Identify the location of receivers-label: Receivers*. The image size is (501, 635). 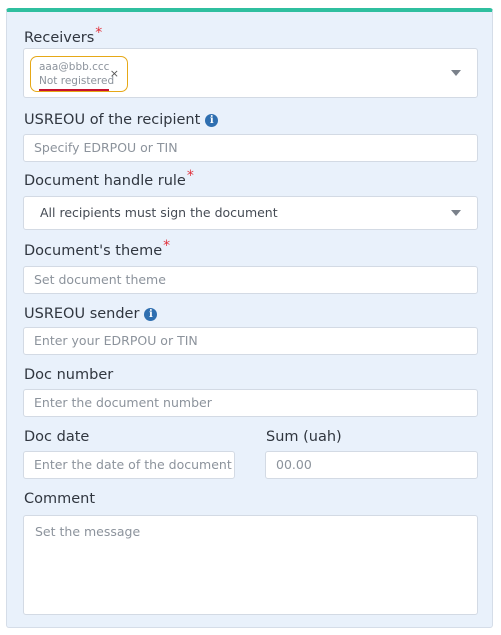
(63, 35).